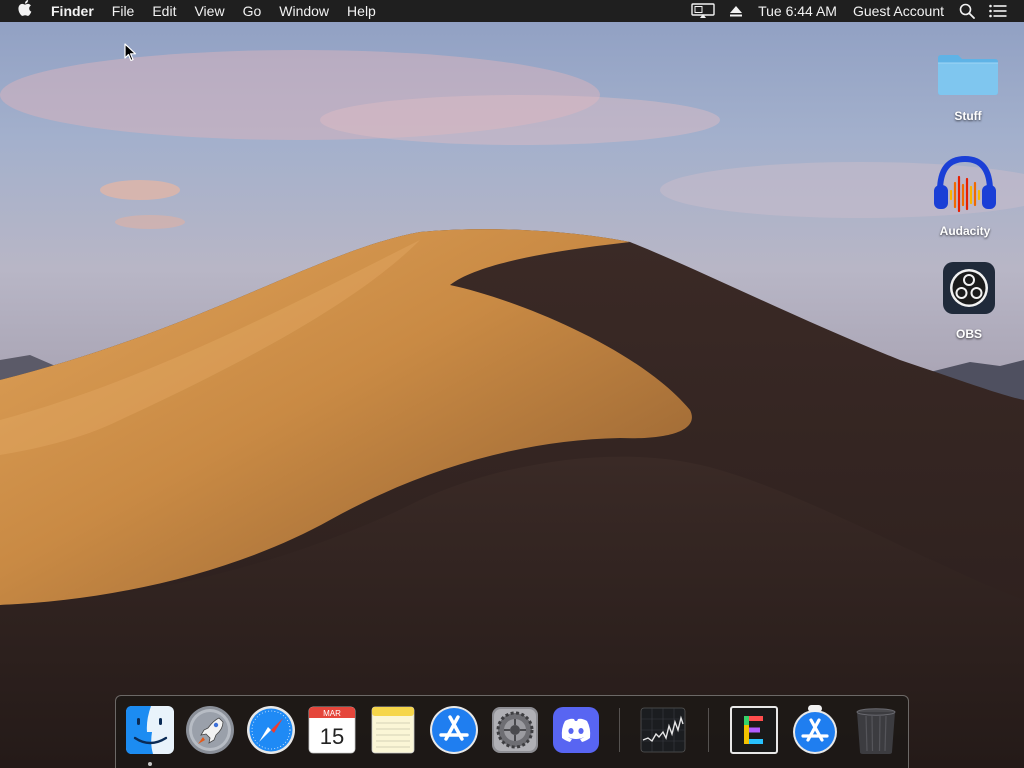 This screenshot has height=768, width=1024. What do you see at coordinates (332, 736) in the screenshot?
I see `calendar-day: 15` at bounding box center [332, 736].